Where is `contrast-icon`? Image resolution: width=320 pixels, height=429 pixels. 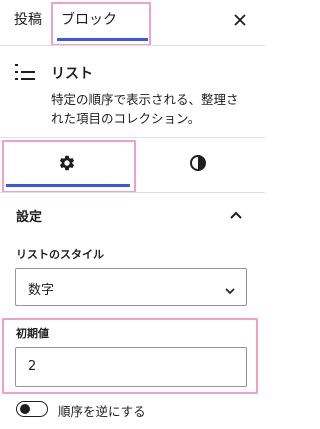 contrast-icon is located at coordinates (198, 163).